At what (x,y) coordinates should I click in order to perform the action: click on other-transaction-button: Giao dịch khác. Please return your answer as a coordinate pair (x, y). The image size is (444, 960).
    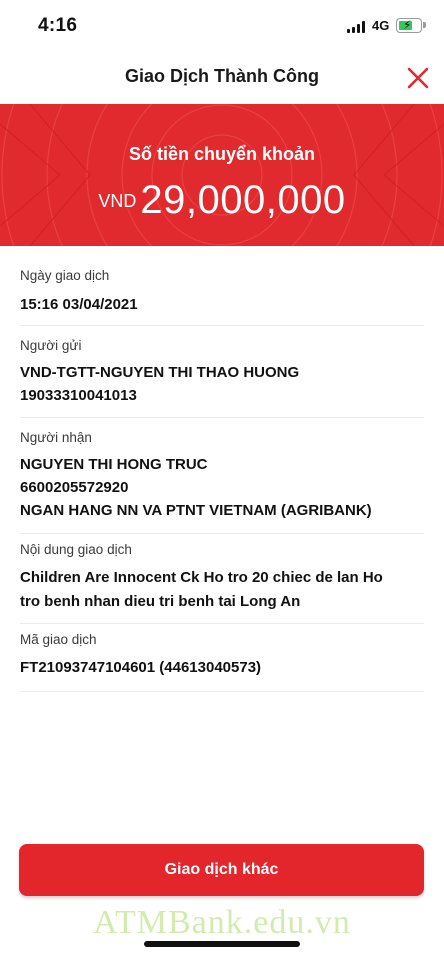
    Looking at the image, I should click on (221, 870).